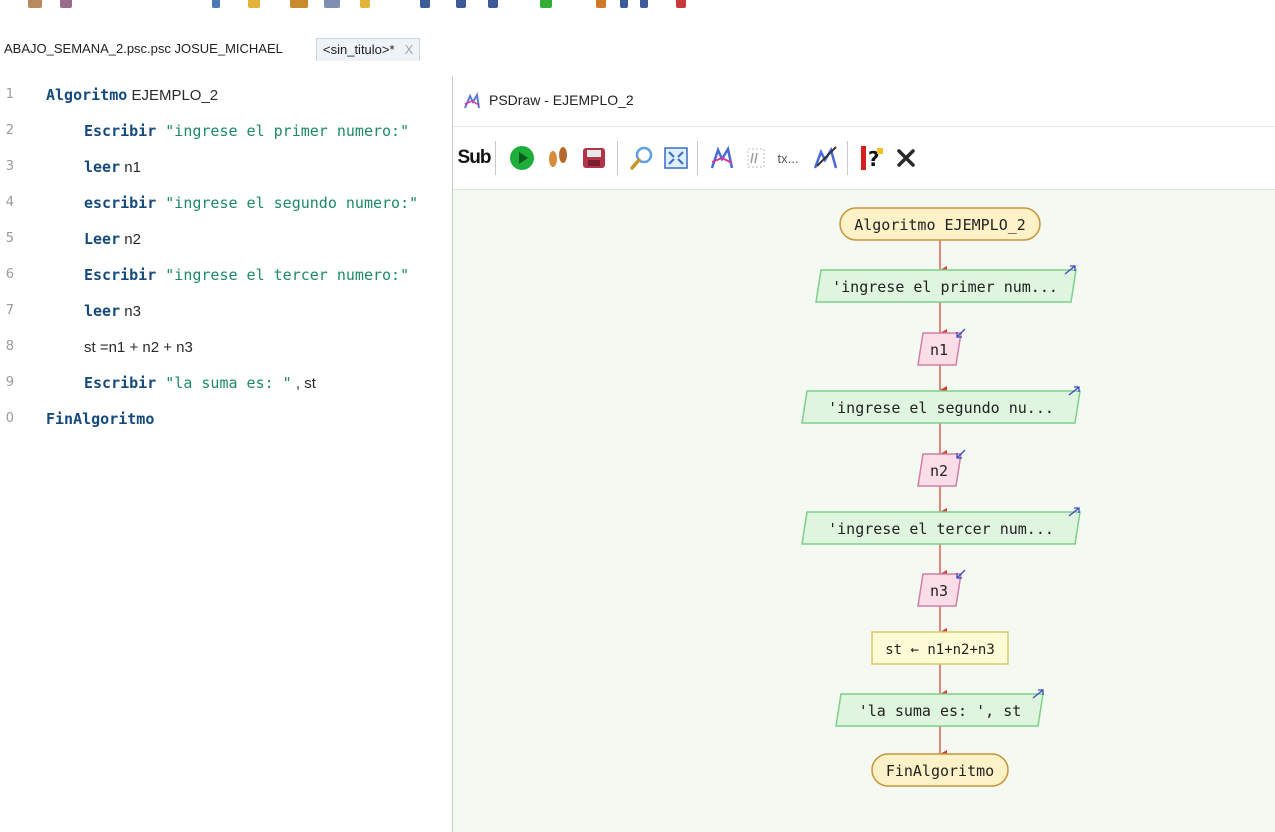 The image size is (1275, 832). I want to click on comment-button, so click(756, 158).